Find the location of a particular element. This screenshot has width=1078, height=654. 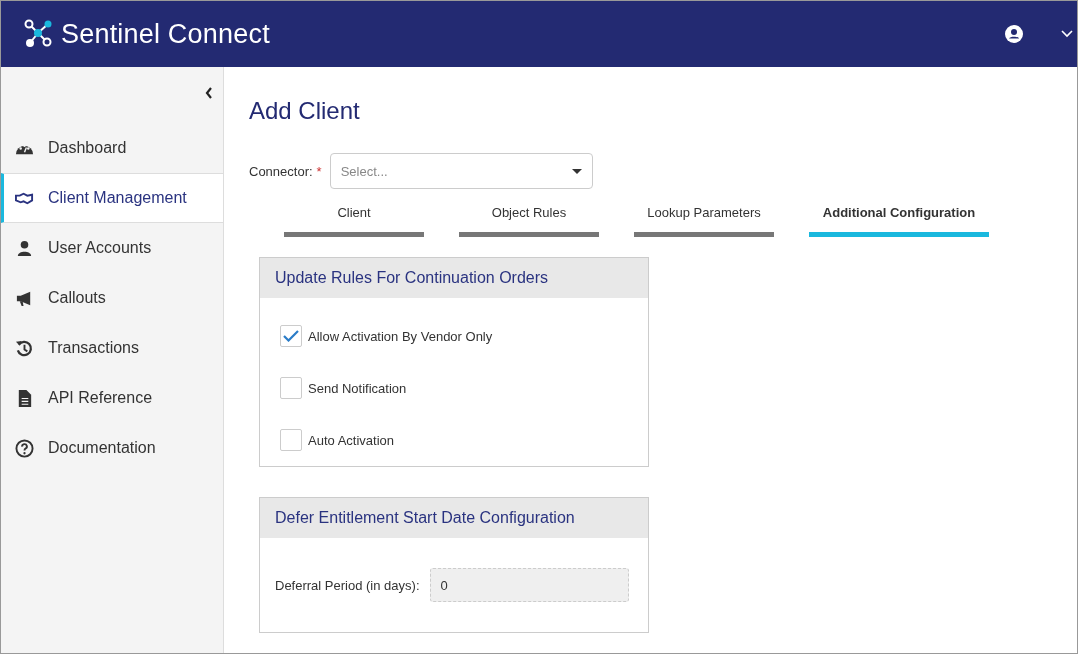

checkbox-label: Auto Activation is located at coordinates (351, 440).